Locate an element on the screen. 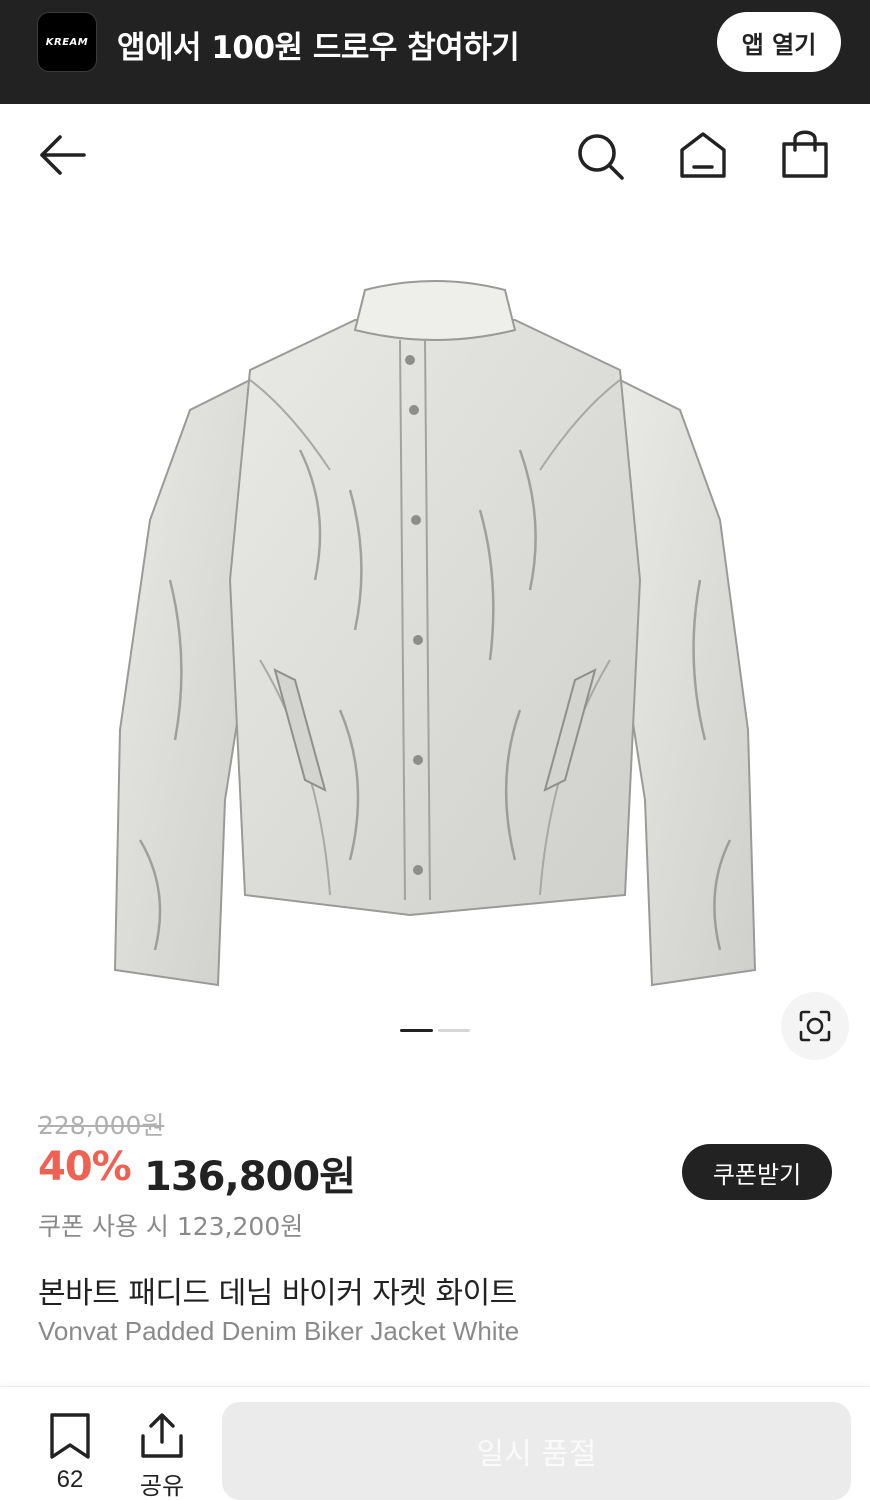 The width and height of the screenshot is (870, 1500). get-coupon-button: 쿠폰받기 is located at coordinates (757, 1172).